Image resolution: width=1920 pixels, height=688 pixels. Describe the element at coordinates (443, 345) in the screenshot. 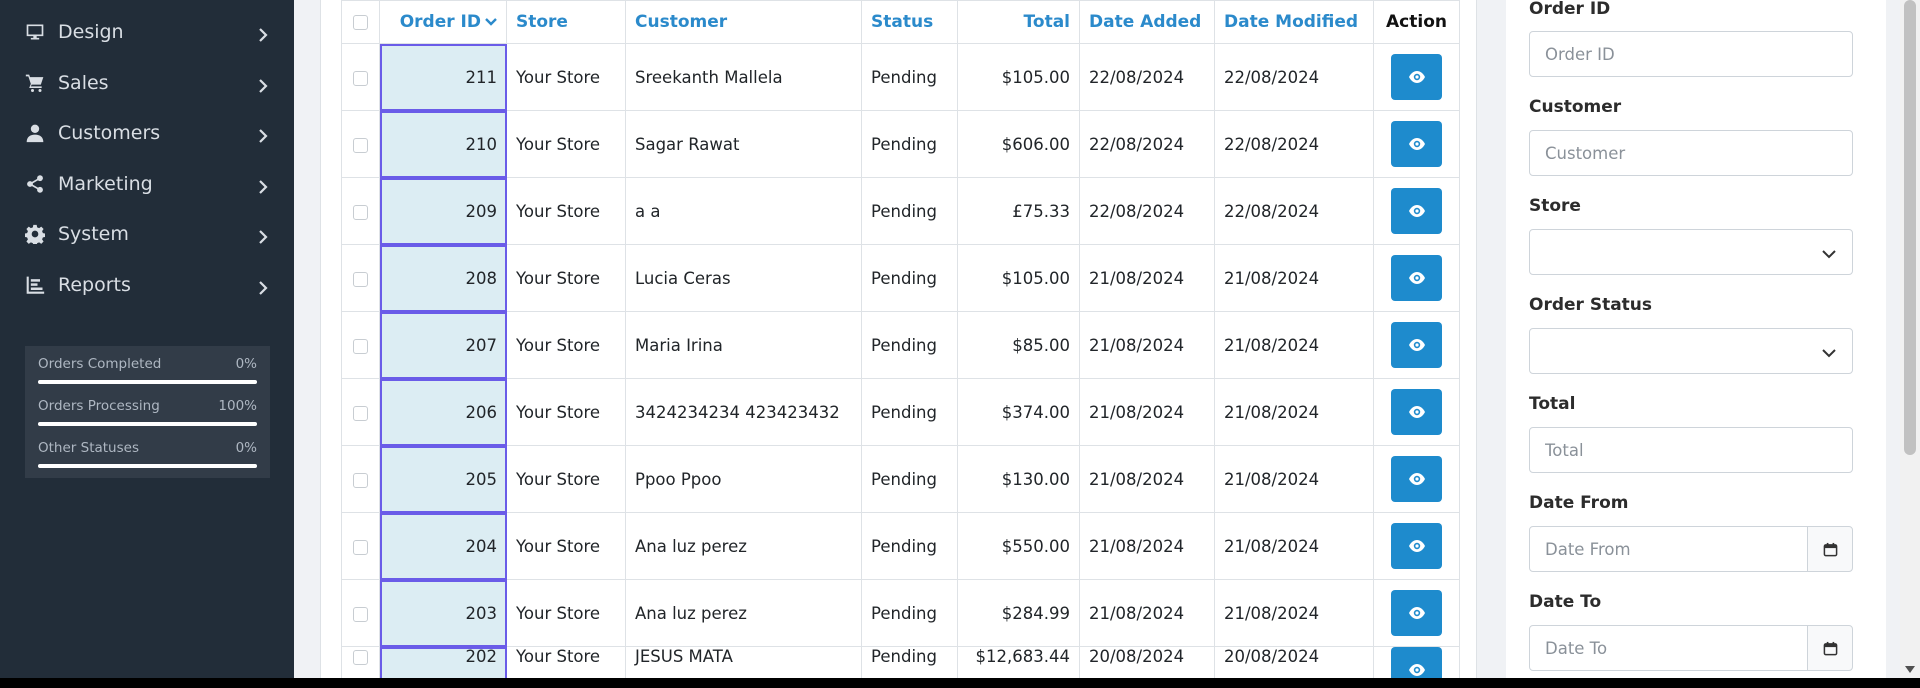

I see `order-id-cell: 207` at that location.